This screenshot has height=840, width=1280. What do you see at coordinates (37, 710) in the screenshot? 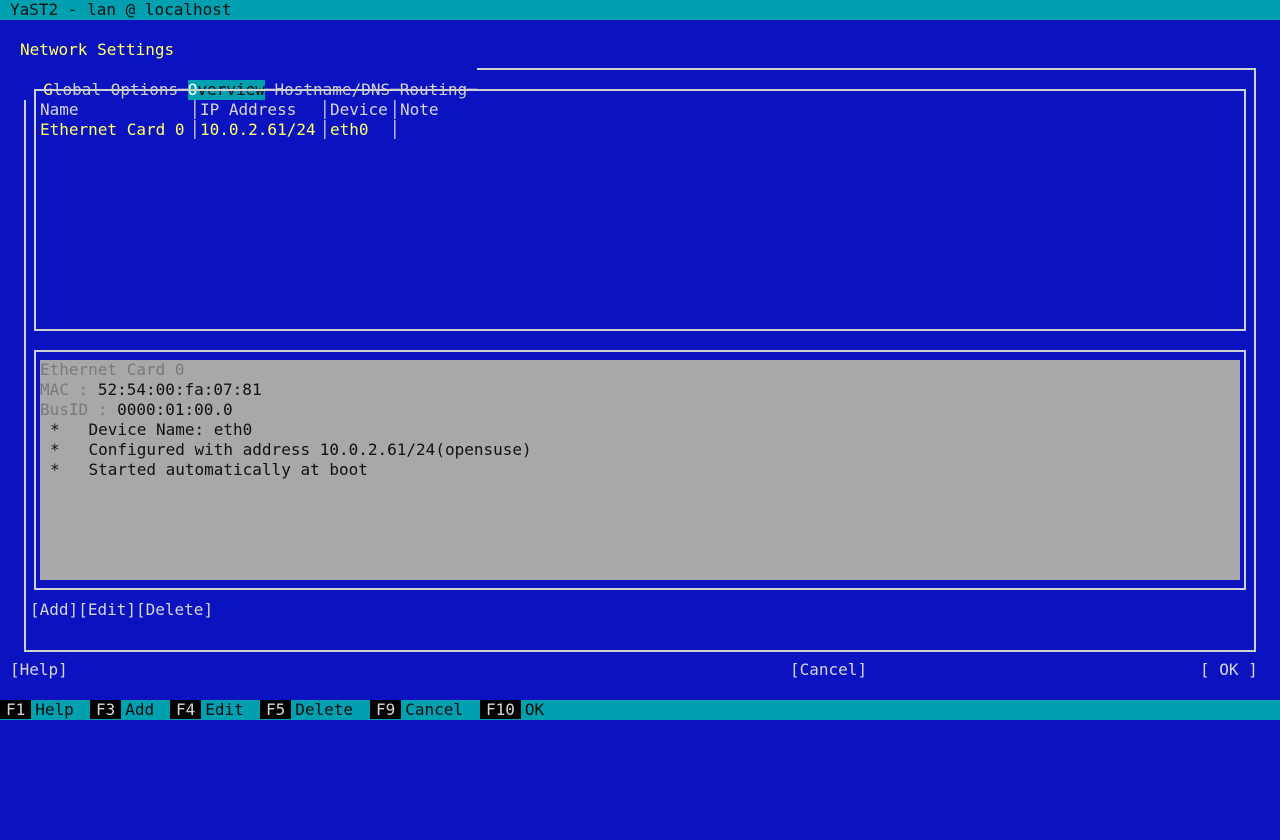
I see `fkey-help: F1 Help` at bounding box center [37, 710].